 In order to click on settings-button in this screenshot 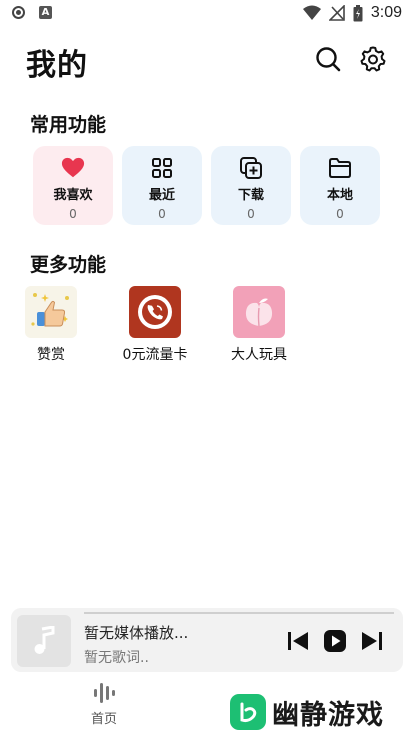, I will do `click(373, 59)`.